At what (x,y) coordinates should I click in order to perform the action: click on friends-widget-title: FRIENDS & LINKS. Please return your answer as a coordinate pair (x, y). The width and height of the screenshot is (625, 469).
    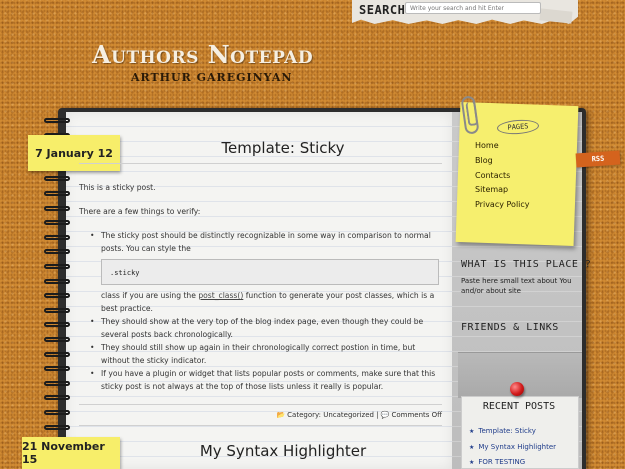
    Looking at the image, I should click on (510, 327).